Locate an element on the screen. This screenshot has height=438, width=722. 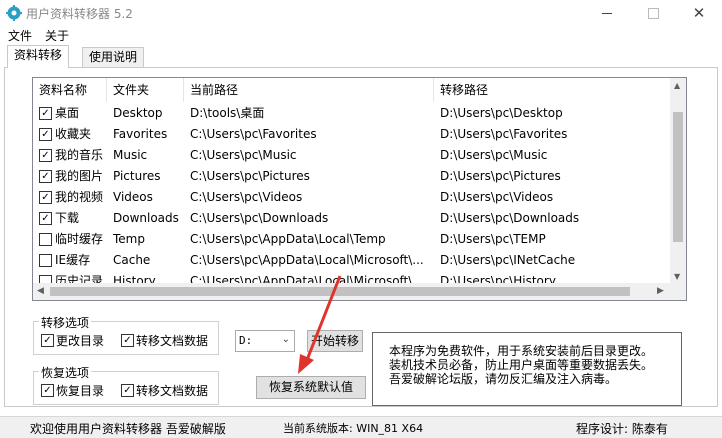
tab-help: 使用说明 is located at coordinates (113, 57).